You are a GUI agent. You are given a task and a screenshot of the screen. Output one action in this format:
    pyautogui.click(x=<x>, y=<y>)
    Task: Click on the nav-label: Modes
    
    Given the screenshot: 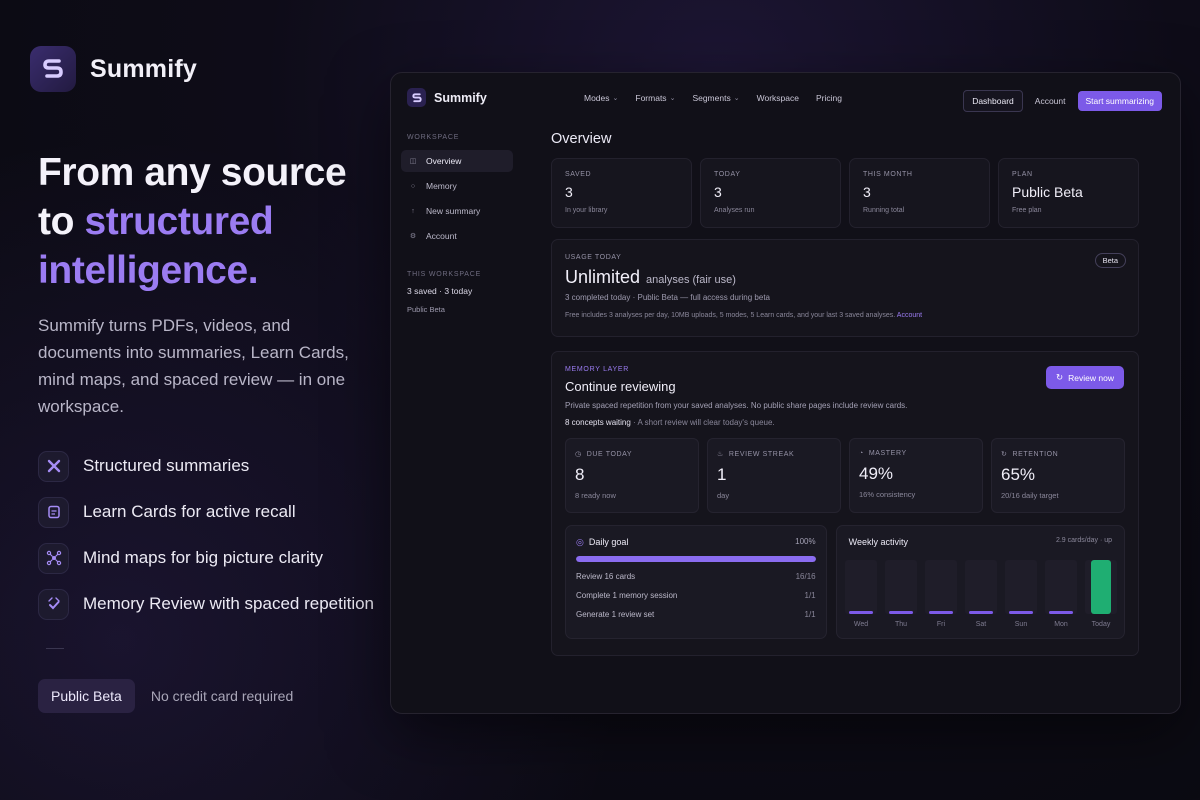 What is the action you would take?
    pyautogui.click(x=597, y=98)
    